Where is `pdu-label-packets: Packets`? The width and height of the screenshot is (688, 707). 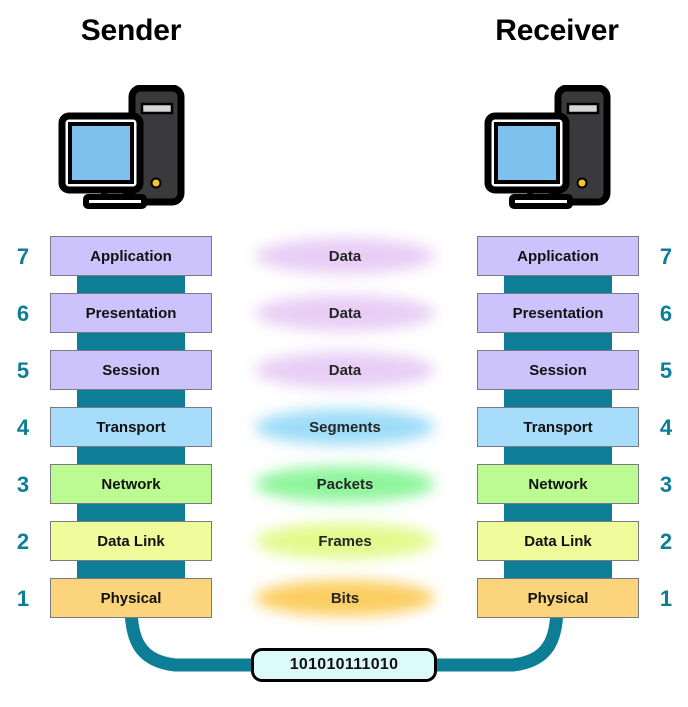 pdu-label-packets: Packets is located at coordinates (345, 484).